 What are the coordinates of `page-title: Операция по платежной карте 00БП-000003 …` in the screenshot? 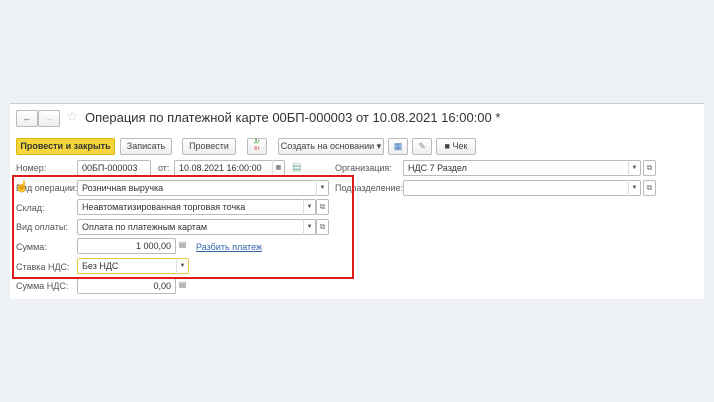 It's located at (293, 117).